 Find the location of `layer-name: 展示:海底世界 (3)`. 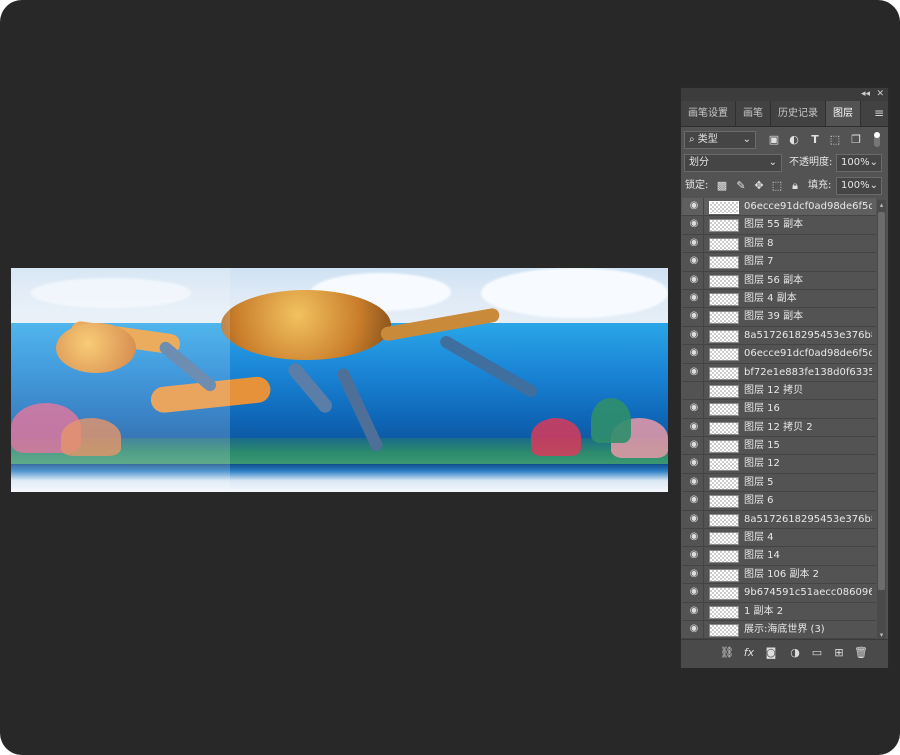

layer-name: 展示:海底世界 (3) is located at coordinates (808, 630).